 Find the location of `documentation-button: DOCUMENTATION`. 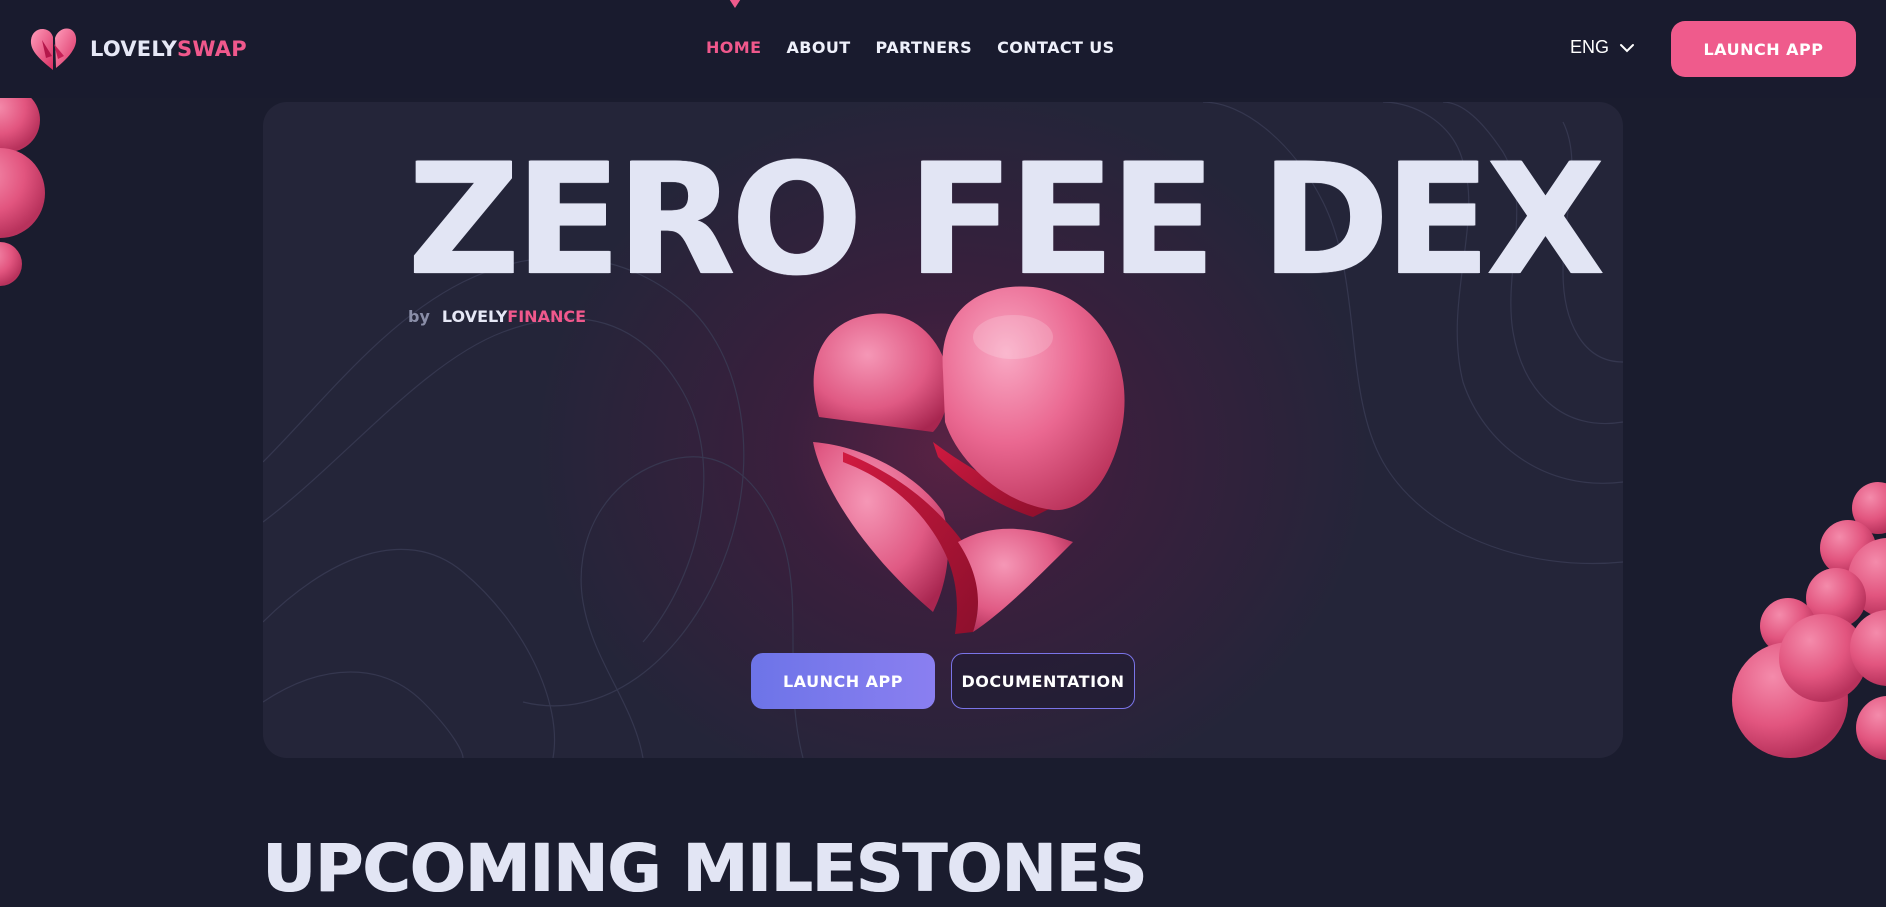

documentation-button: DOCUMENTATION is located at coordinates (1043, 681).